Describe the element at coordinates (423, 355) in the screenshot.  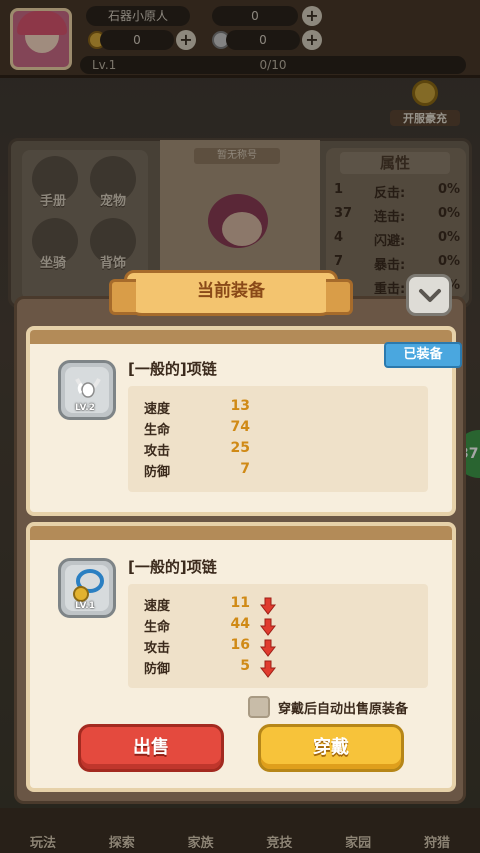
I see `equipped-badge: 已装备` at that location.